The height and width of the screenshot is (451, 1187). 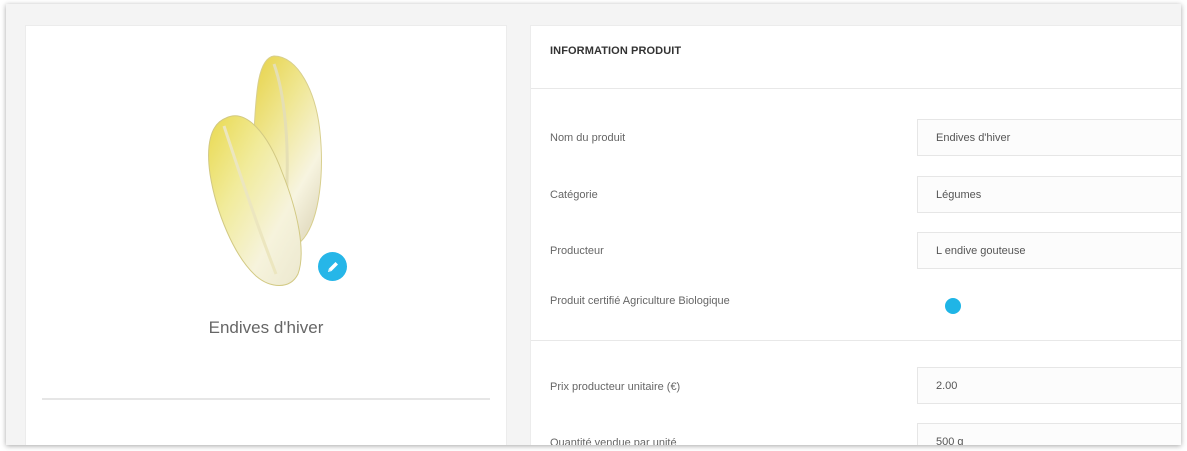 What do you see at coordinates (615, 387) in the screenshot?
I see `label-unit-price: Prix producteur unitaire (€)` at bounding box center [615, 387].